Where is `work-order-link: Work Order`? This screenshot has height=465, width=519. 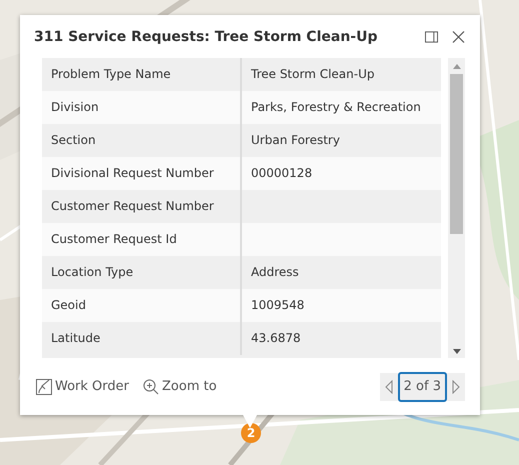 work-order-link: Work Order is located at coordinates (82, 386).